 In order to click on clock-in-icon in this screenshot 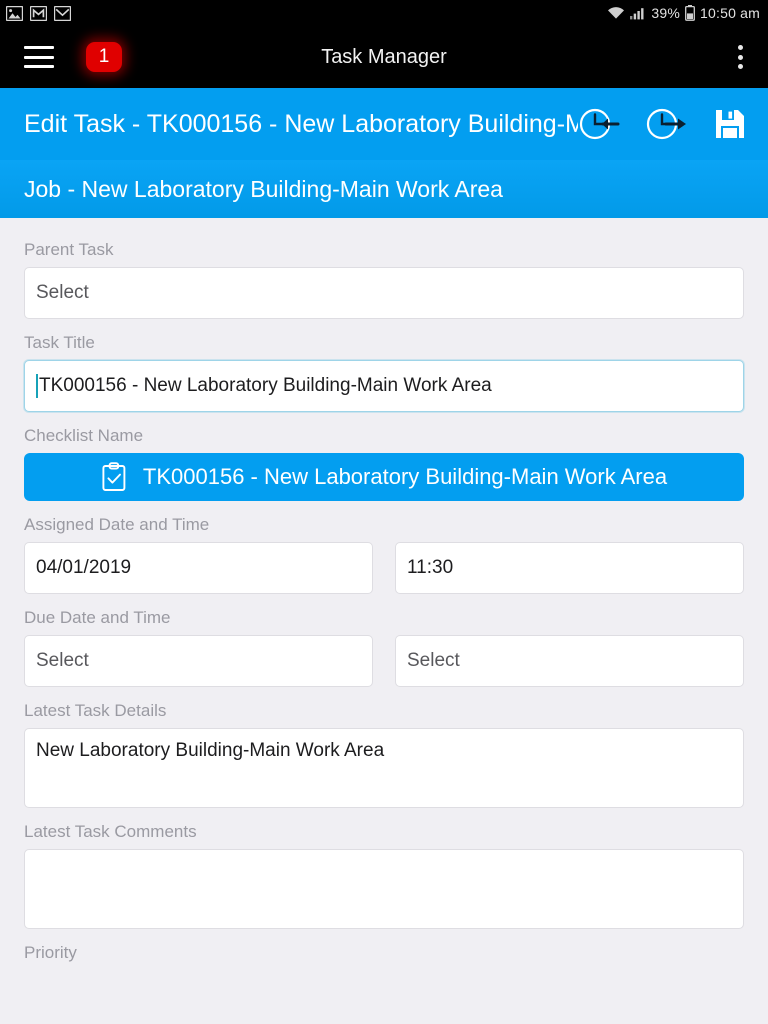, I will do `click(599, 124)`.